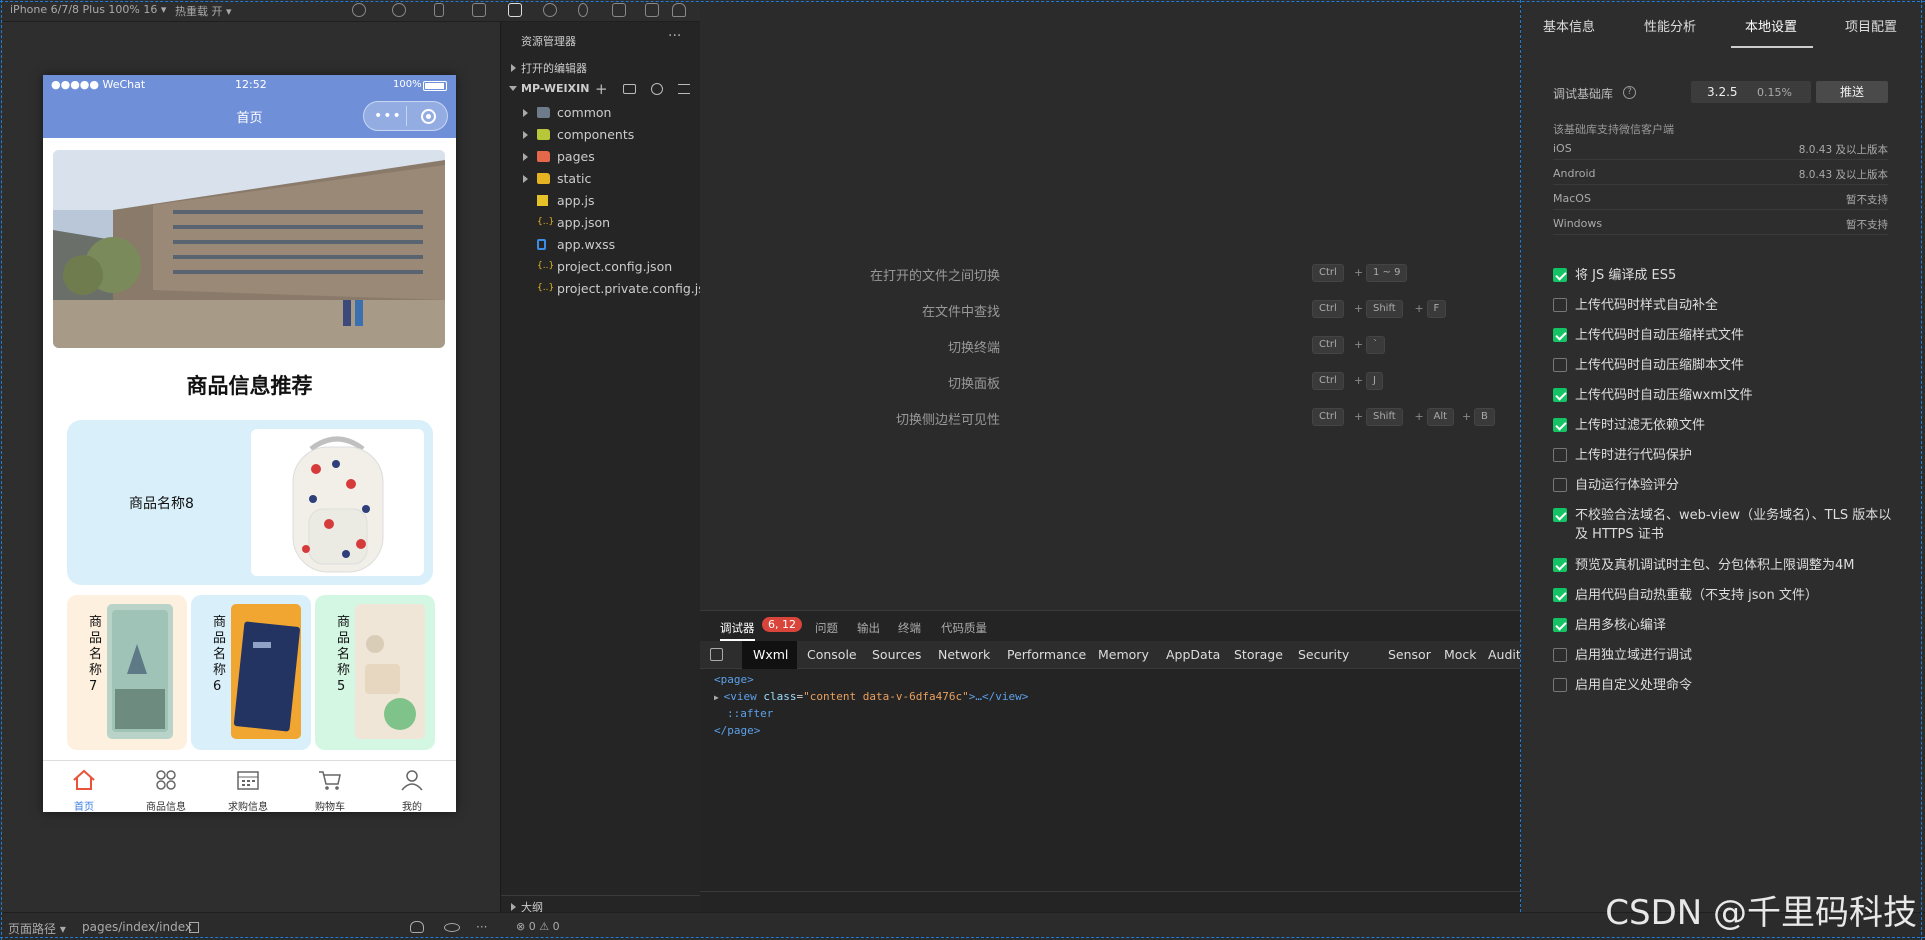  I want to click on js-file-icon, so click(542, 200).